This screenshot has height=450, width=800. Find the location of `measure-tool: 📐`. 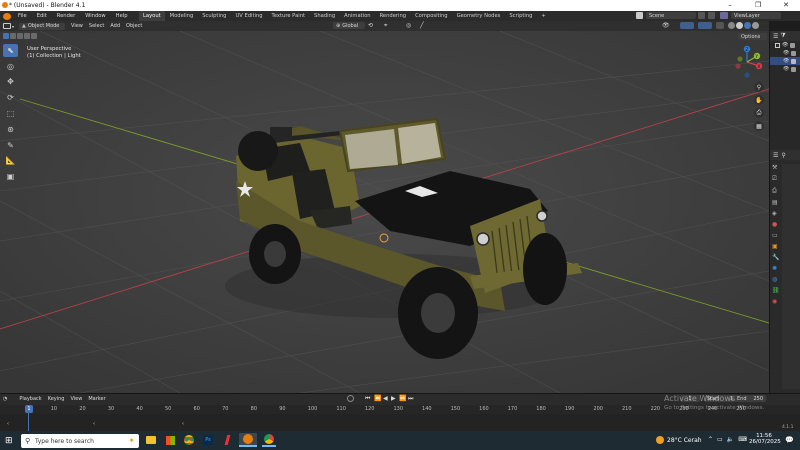

measure-tool: 📐 is located at coordinates (10, 160).